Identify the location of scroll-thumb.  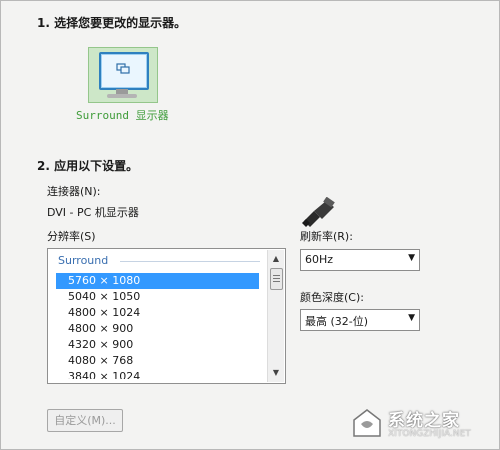
(276, 279).